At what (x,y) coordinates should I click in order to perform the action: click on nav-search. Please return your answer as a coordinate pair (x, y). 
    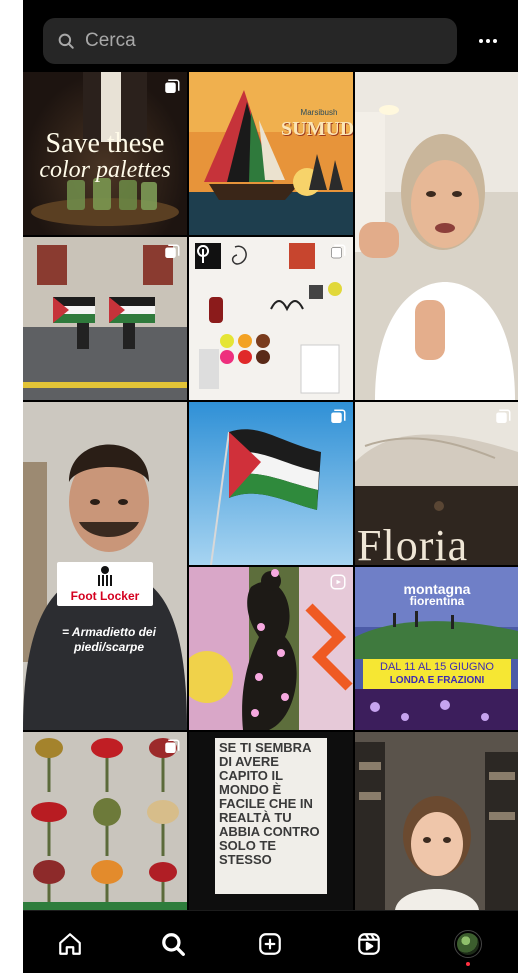
    Looking at the image, I should click on (173, 944).